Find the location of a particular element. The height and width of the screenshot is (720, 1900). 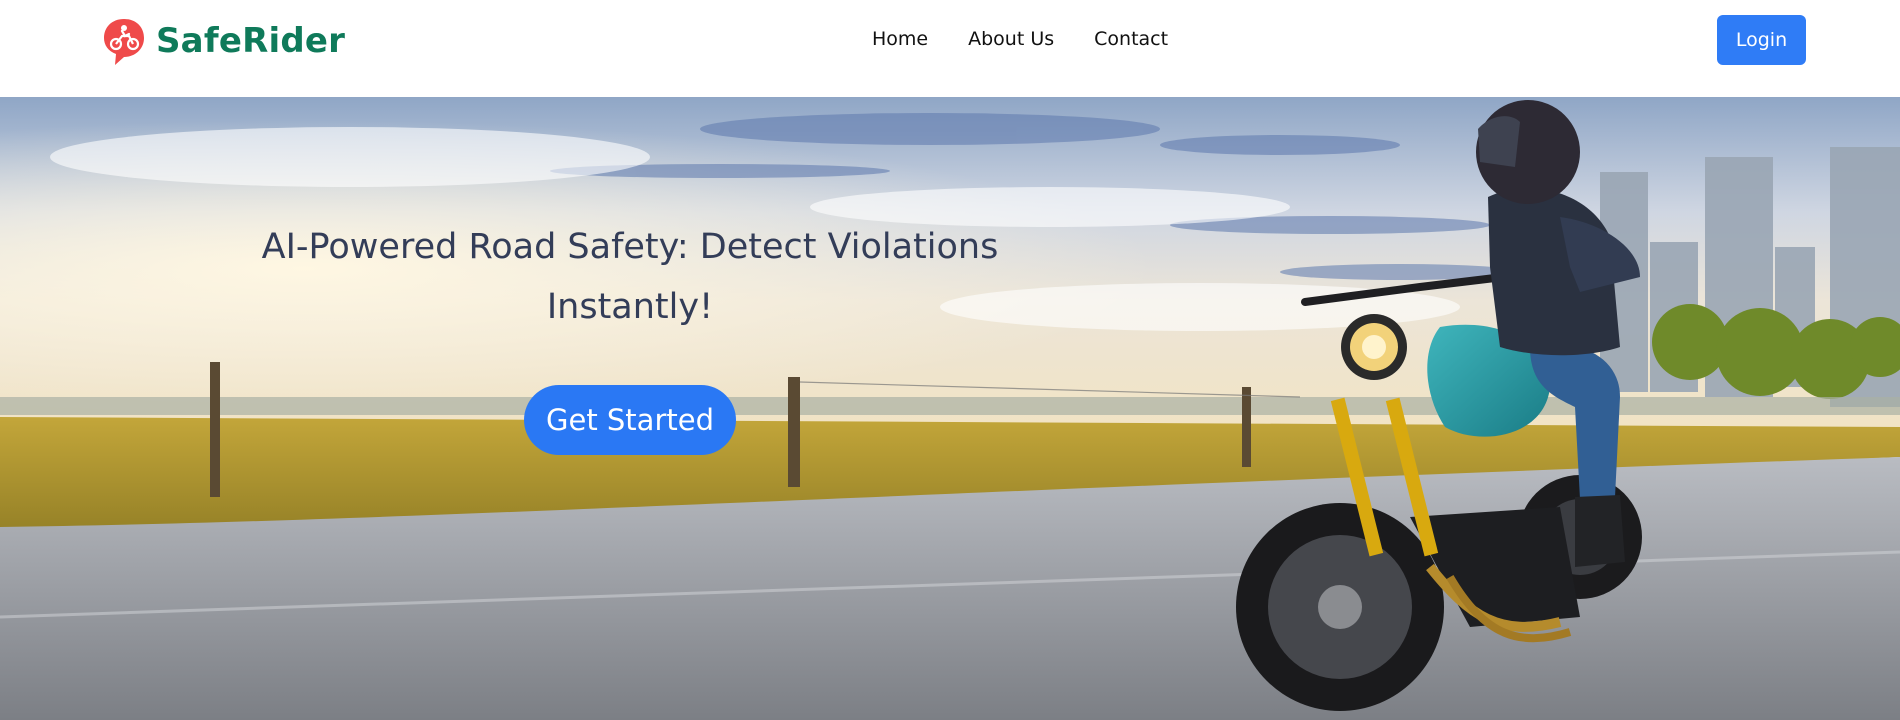

login-button: Login is located at coordinates (1761, 40).